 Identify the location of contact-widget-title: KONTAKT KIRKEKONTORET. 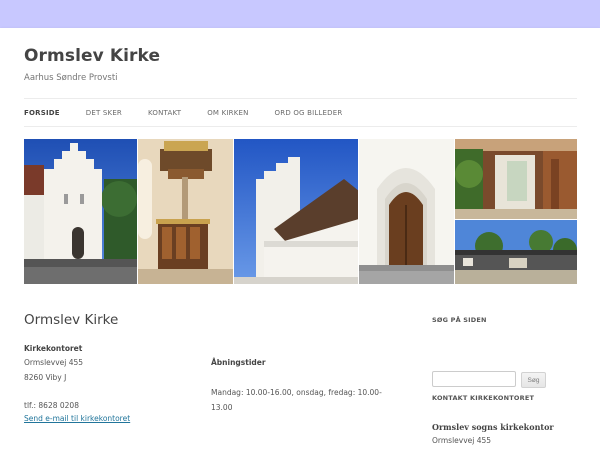
(483, 398).